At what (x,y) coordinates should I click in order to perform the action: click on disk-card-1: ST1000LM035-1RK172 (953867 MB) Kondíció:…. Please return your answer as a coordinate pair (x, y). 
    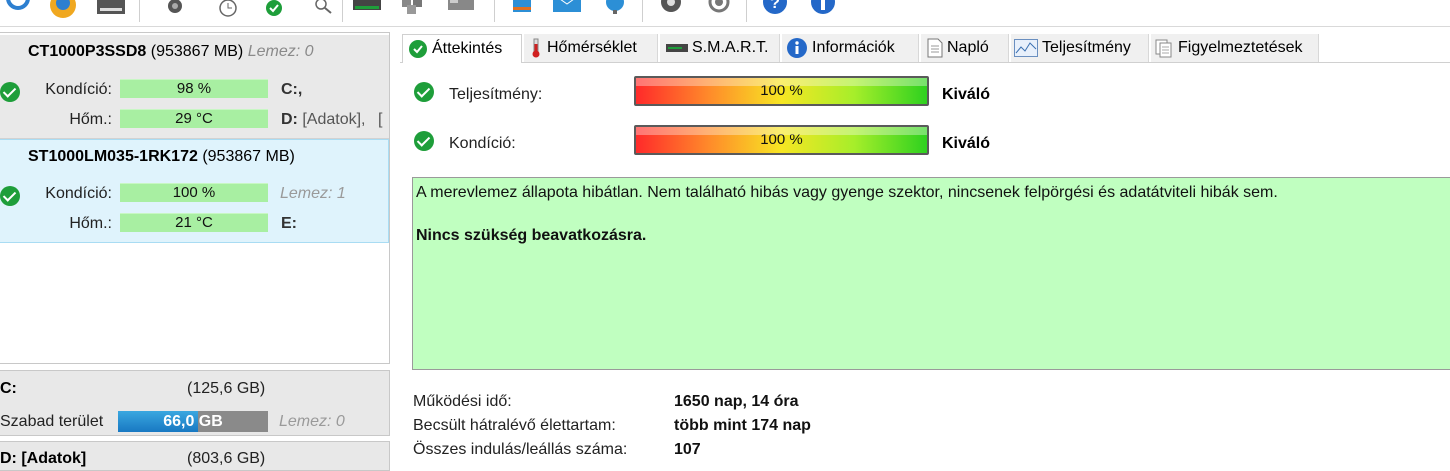
    Looking at the image, I should click on (194, 191).